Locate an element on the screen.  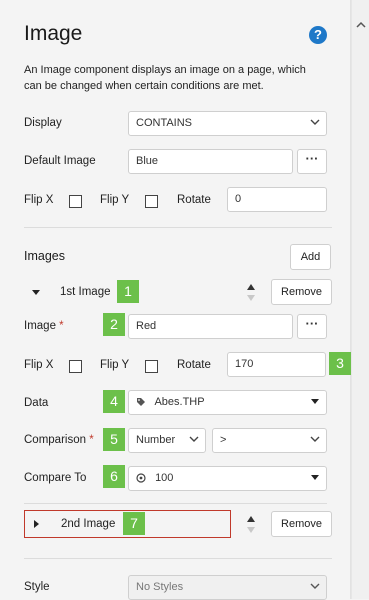
style-label: Style is located at coordinates (37, 587).